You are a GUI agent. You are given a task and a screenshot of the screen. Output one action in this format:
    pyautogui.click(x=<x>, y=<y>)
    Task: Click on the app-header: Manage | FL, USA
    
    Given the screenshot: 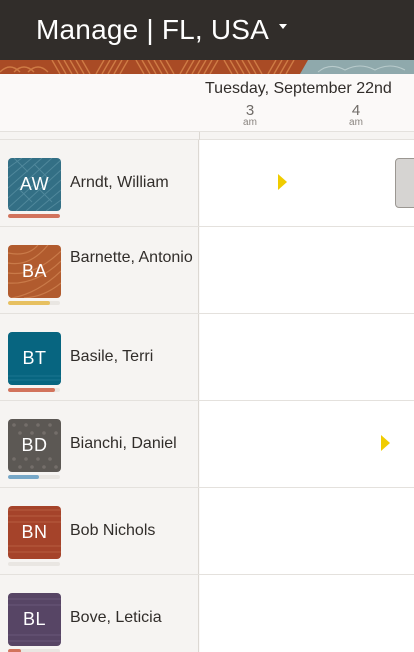 What is the action you would take?
    pyautogui.click(x=207, y=30)
    